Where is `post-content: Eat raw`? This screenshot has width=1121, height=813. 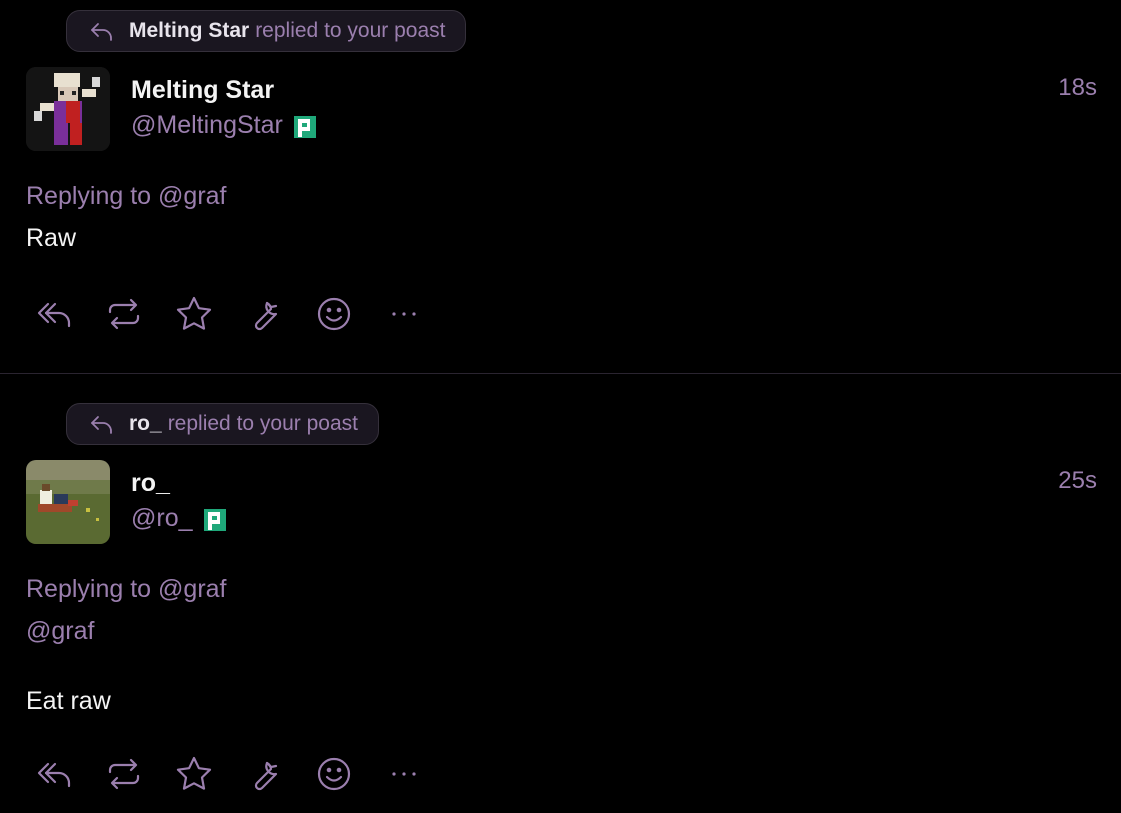 post-content: Eat raw is located at coordinates (68, 701).